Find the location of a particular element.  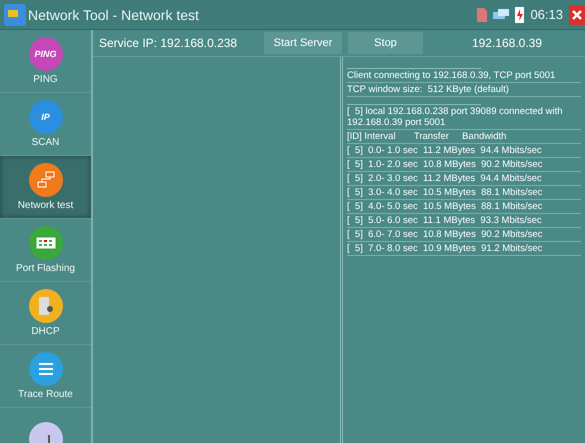

sidebar-item: PING PING is located at coordinates (45, 61).